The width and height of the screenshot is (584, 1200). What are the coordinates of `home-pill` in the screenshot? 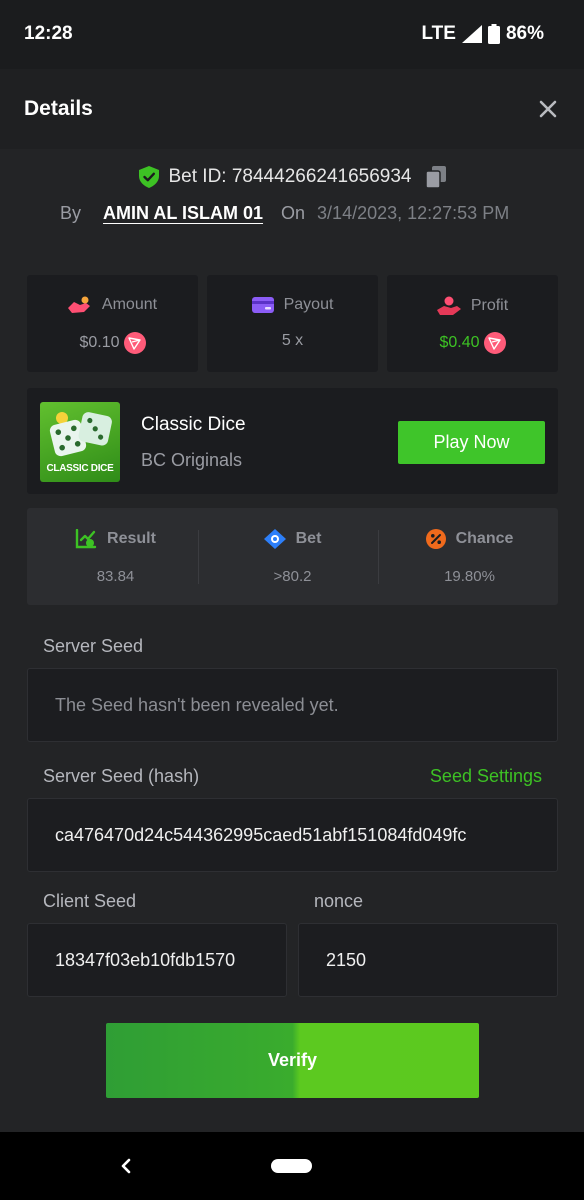 It's located at (291, 1166).